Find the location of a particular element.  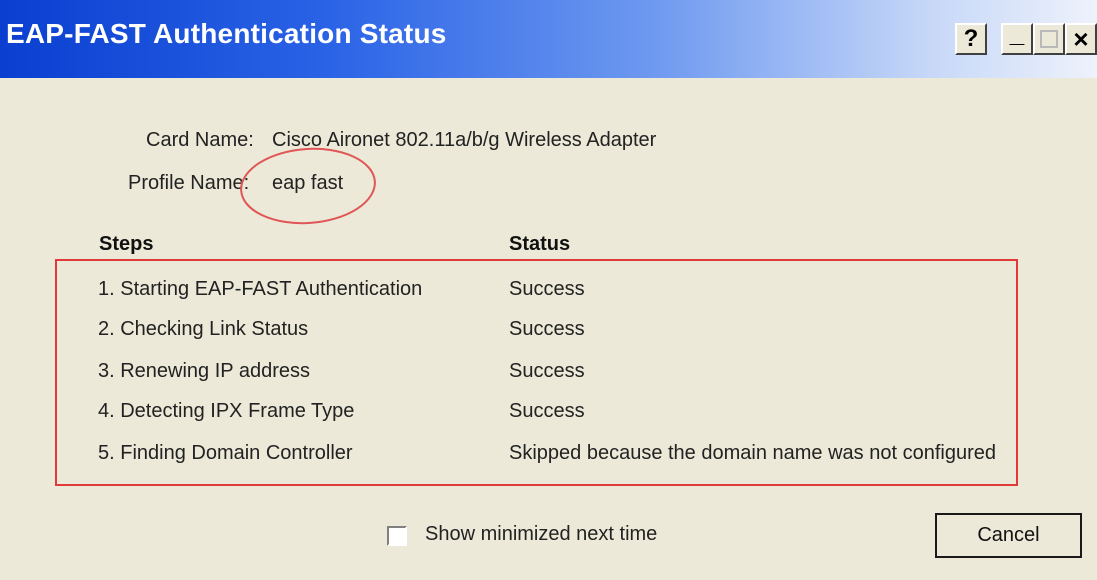

step-name: 1. Starting EAP-FAST Authentication is located at coordinates (260, 289).